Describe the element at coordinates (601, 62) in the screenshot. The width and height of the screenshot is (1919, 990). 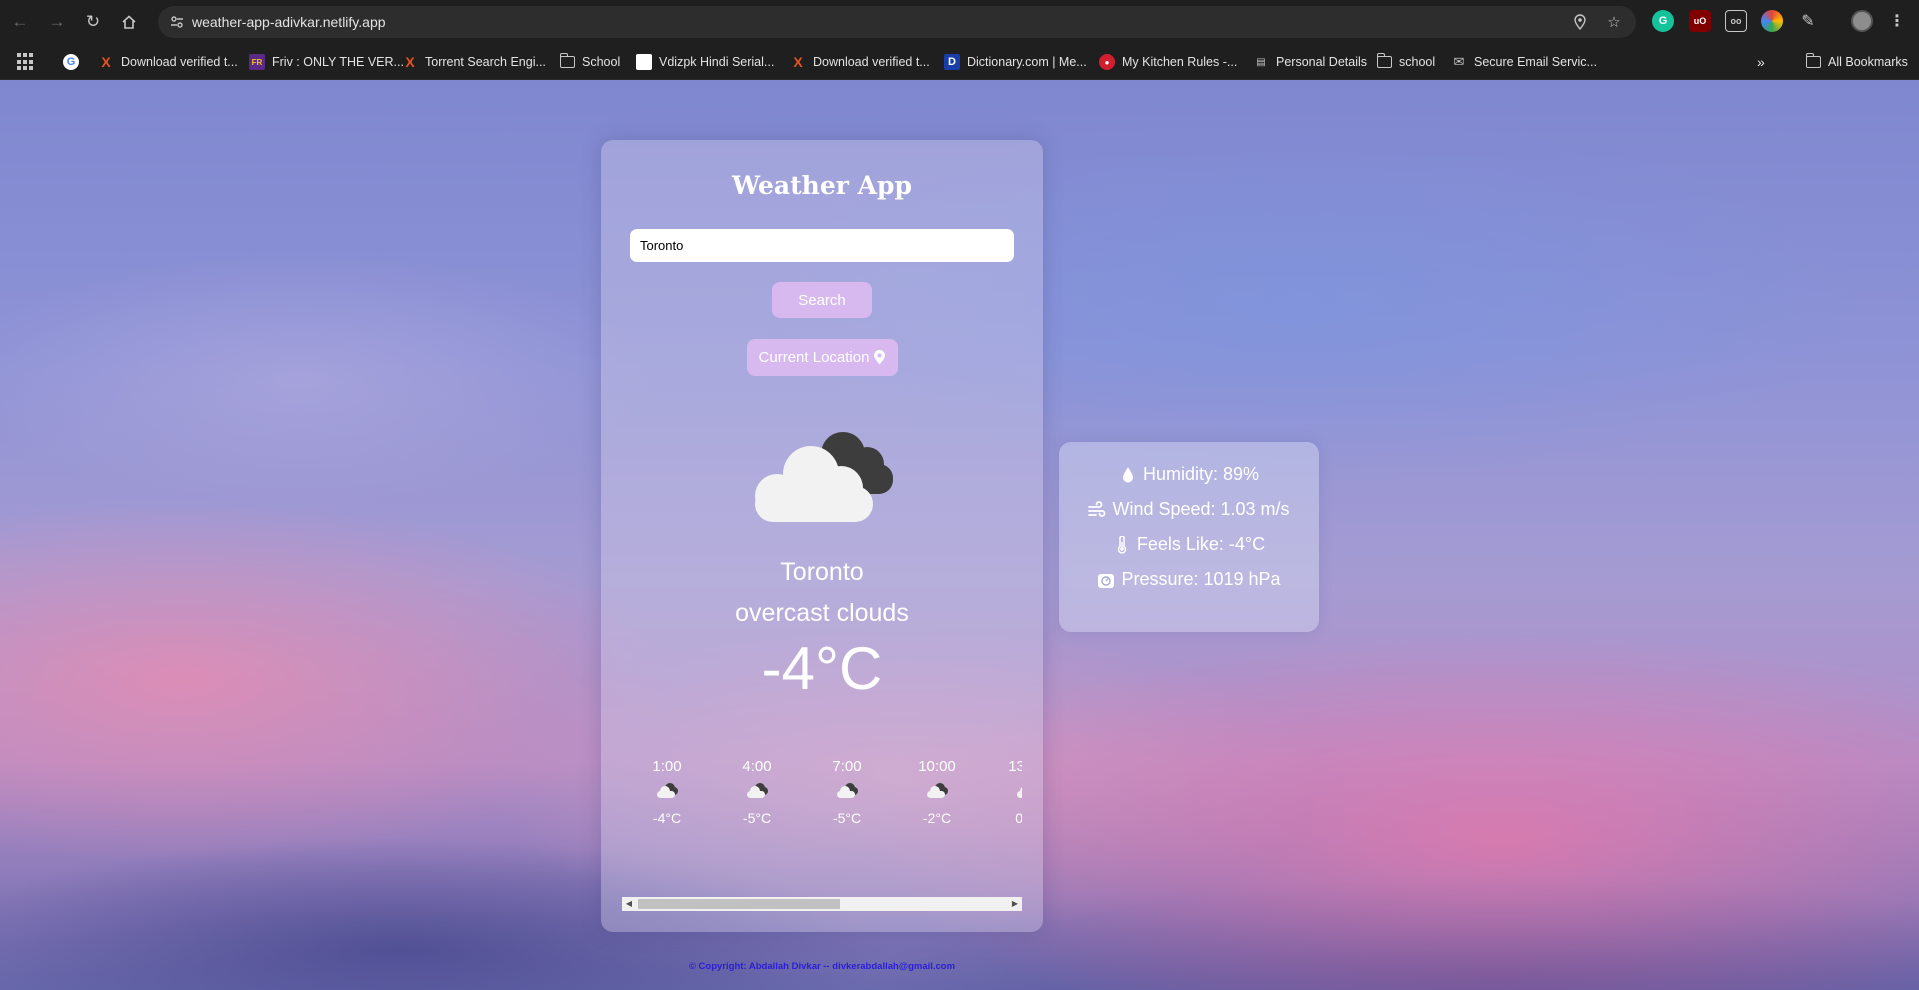
I see `bookmark-label: School` at that location.